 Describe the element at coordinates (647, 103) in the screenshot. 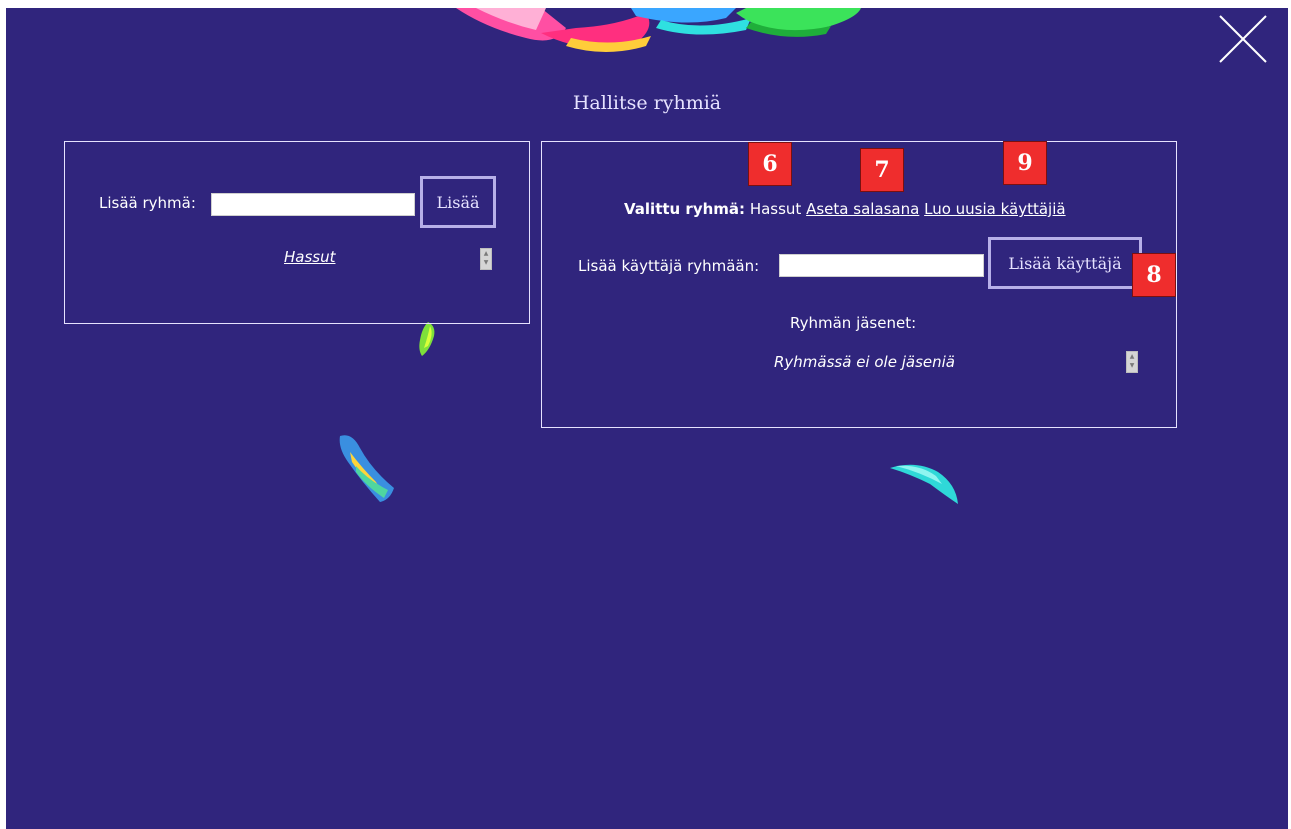

I see `page-title: Hallitse ryhmiä` at that location.